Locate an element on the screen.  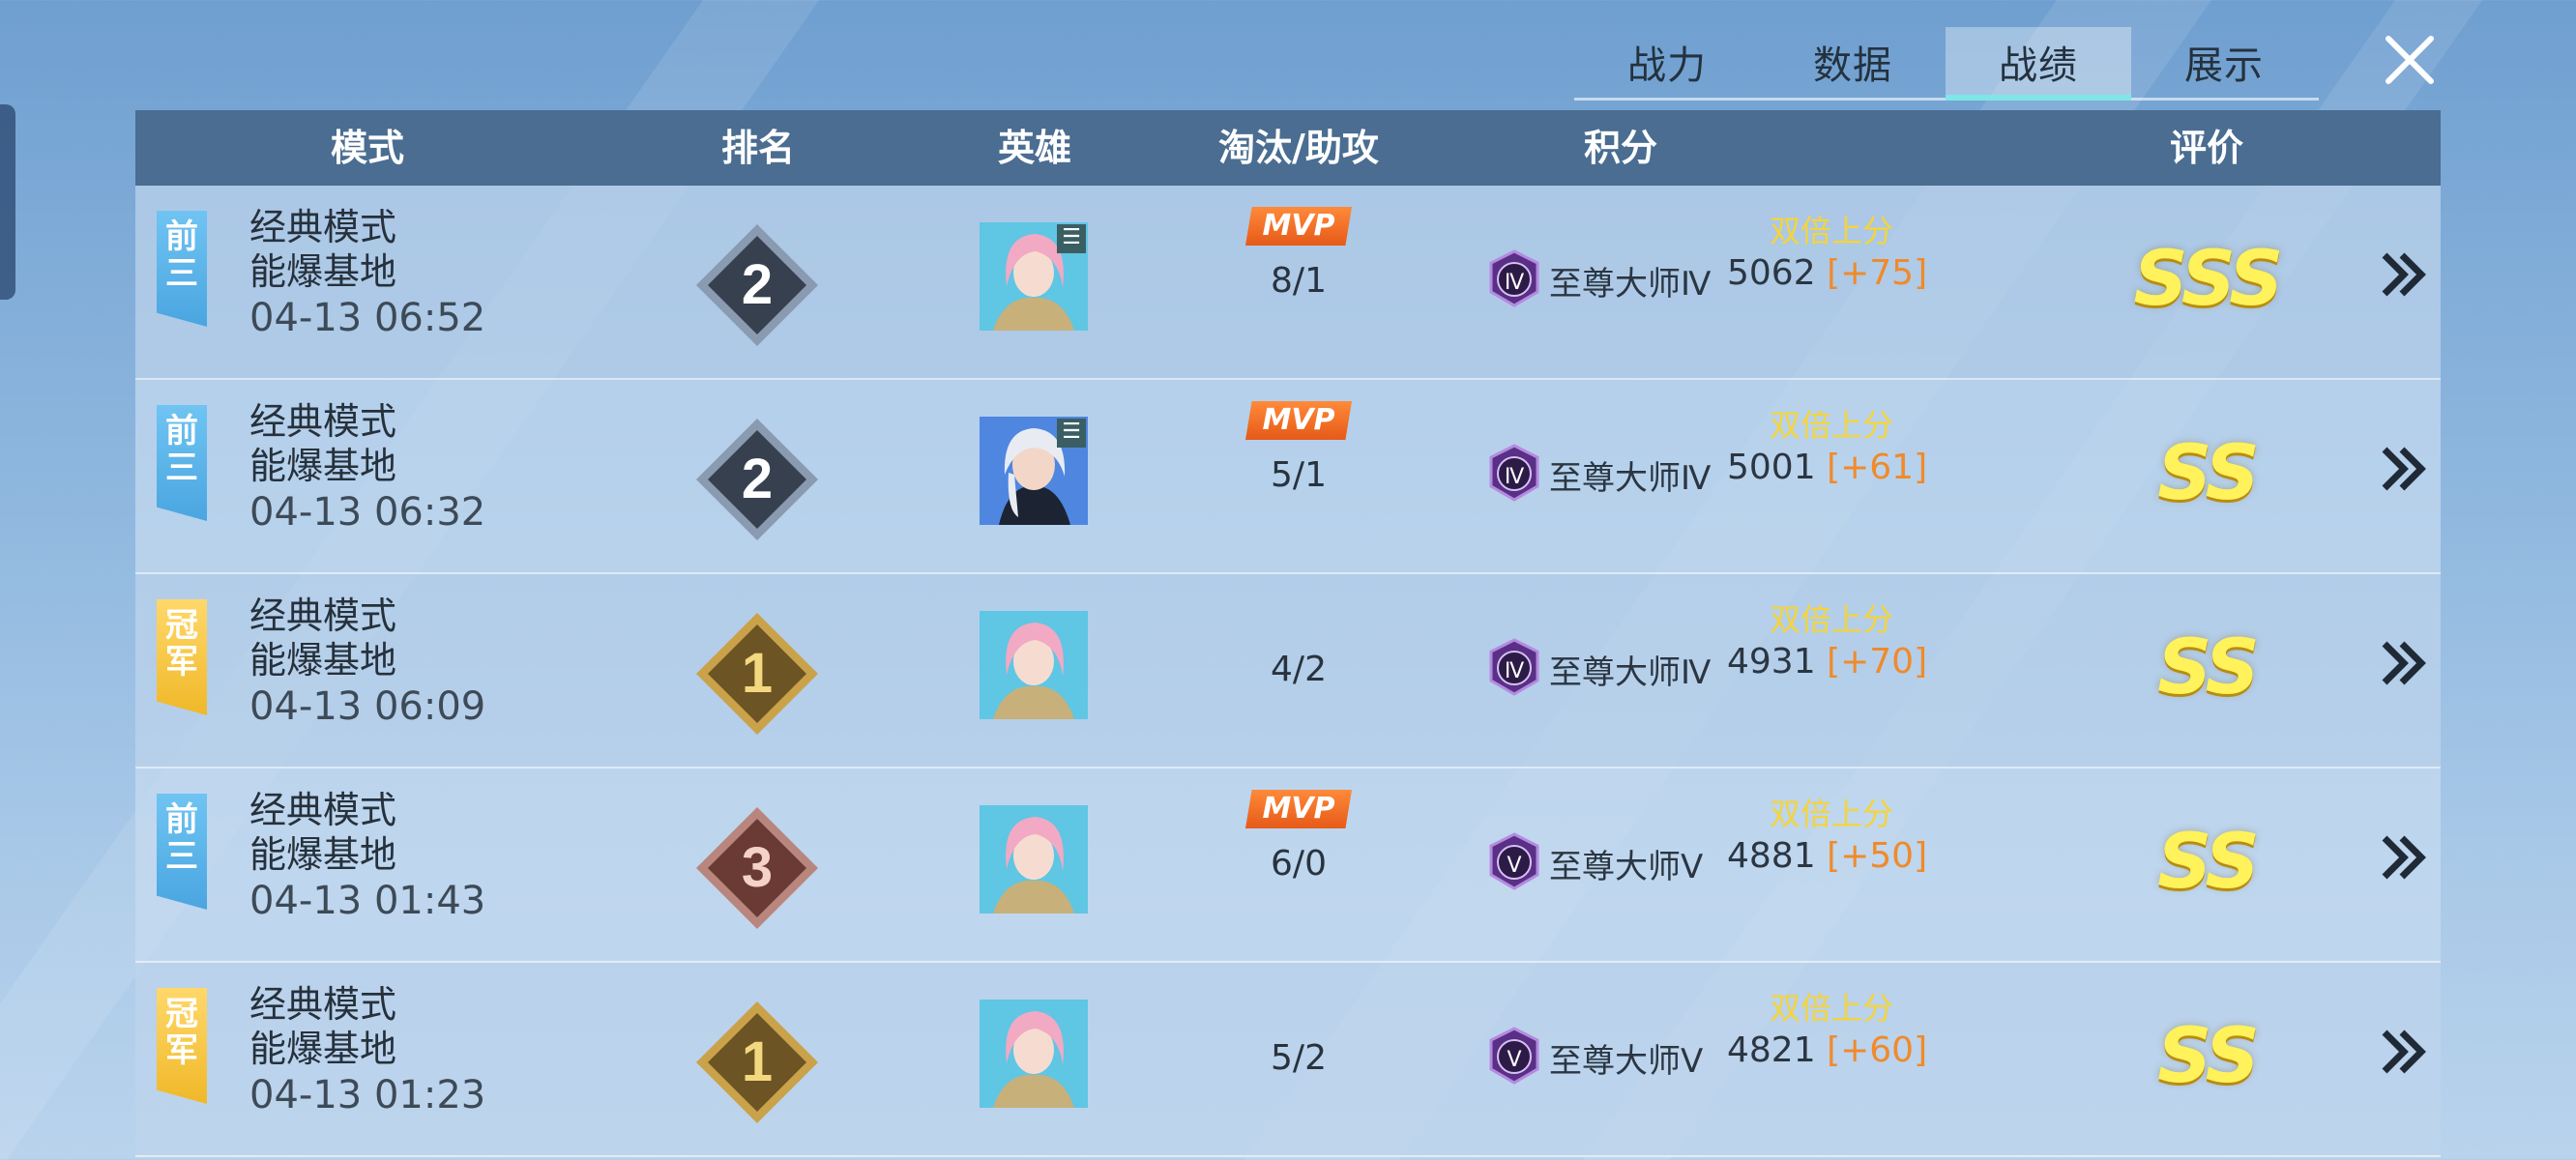
score-value: 5001 is located at coordinates (1777, 468).